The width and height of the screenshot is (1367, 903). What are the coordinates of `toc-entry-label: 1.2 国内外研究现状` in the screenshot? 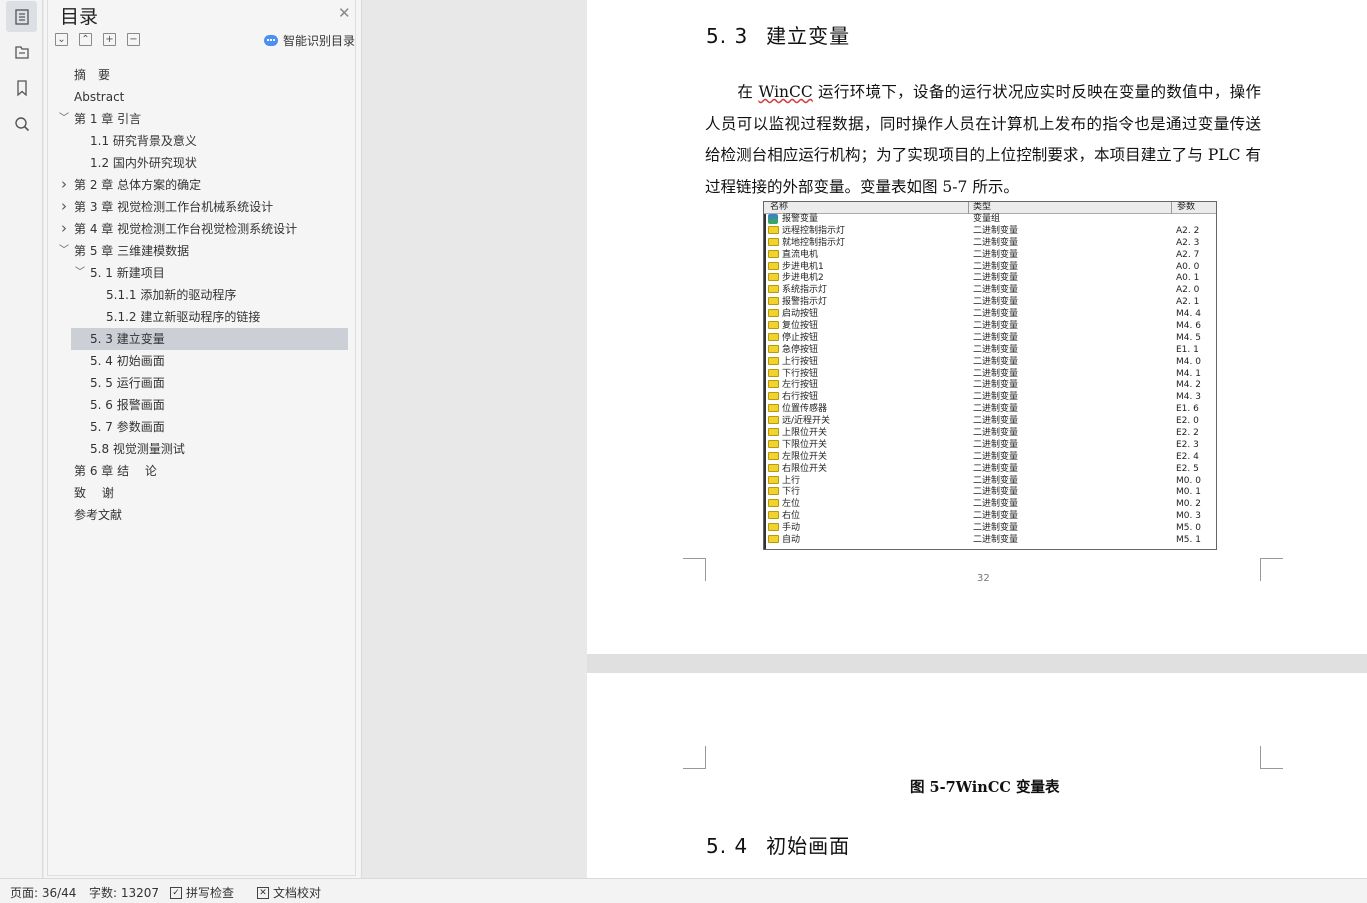 It's located at (143, 163).